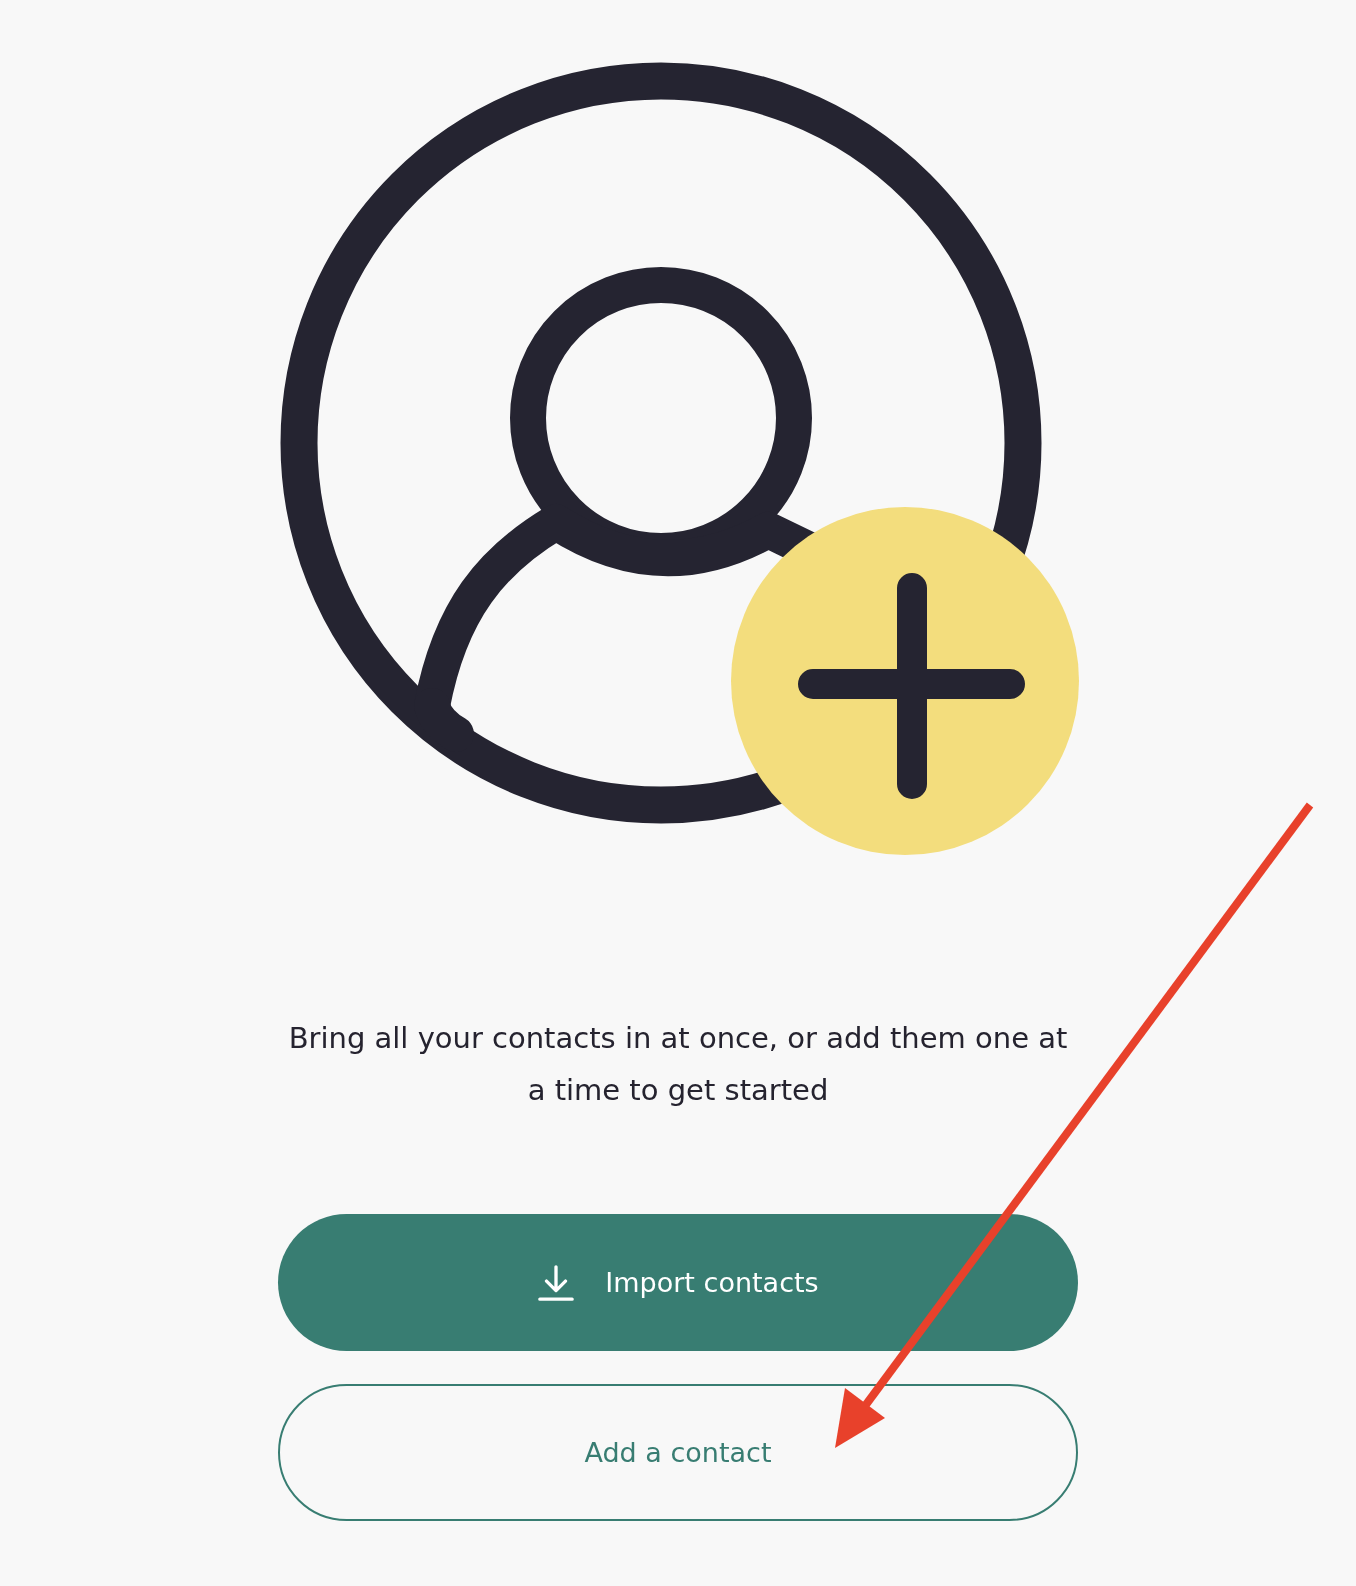 The image size is (1356, 1586). What do you see at coordinates (678, 1282) in the screenshot?
I see `import-contacts-button: Import contacts` at bounding box center [678, 1282].